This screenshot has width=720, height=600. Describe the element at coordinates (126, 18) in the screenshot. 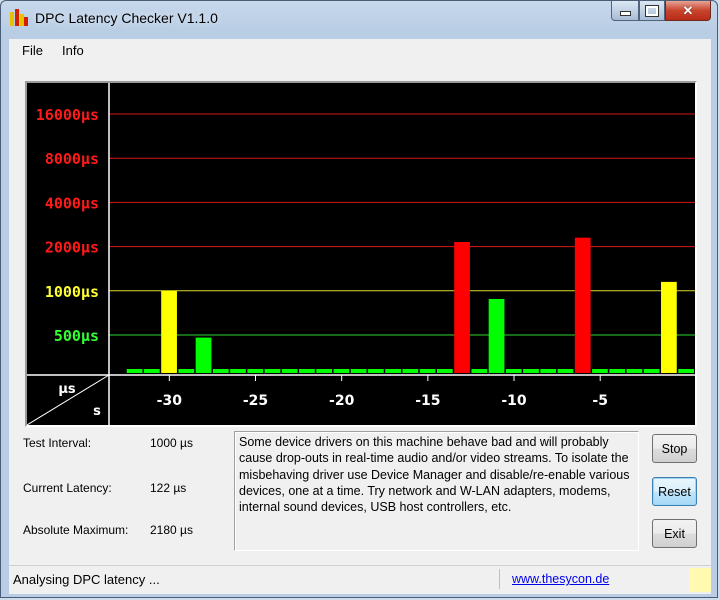

I see `window-title: DPC Latency Checker V1.1.0` at that location.